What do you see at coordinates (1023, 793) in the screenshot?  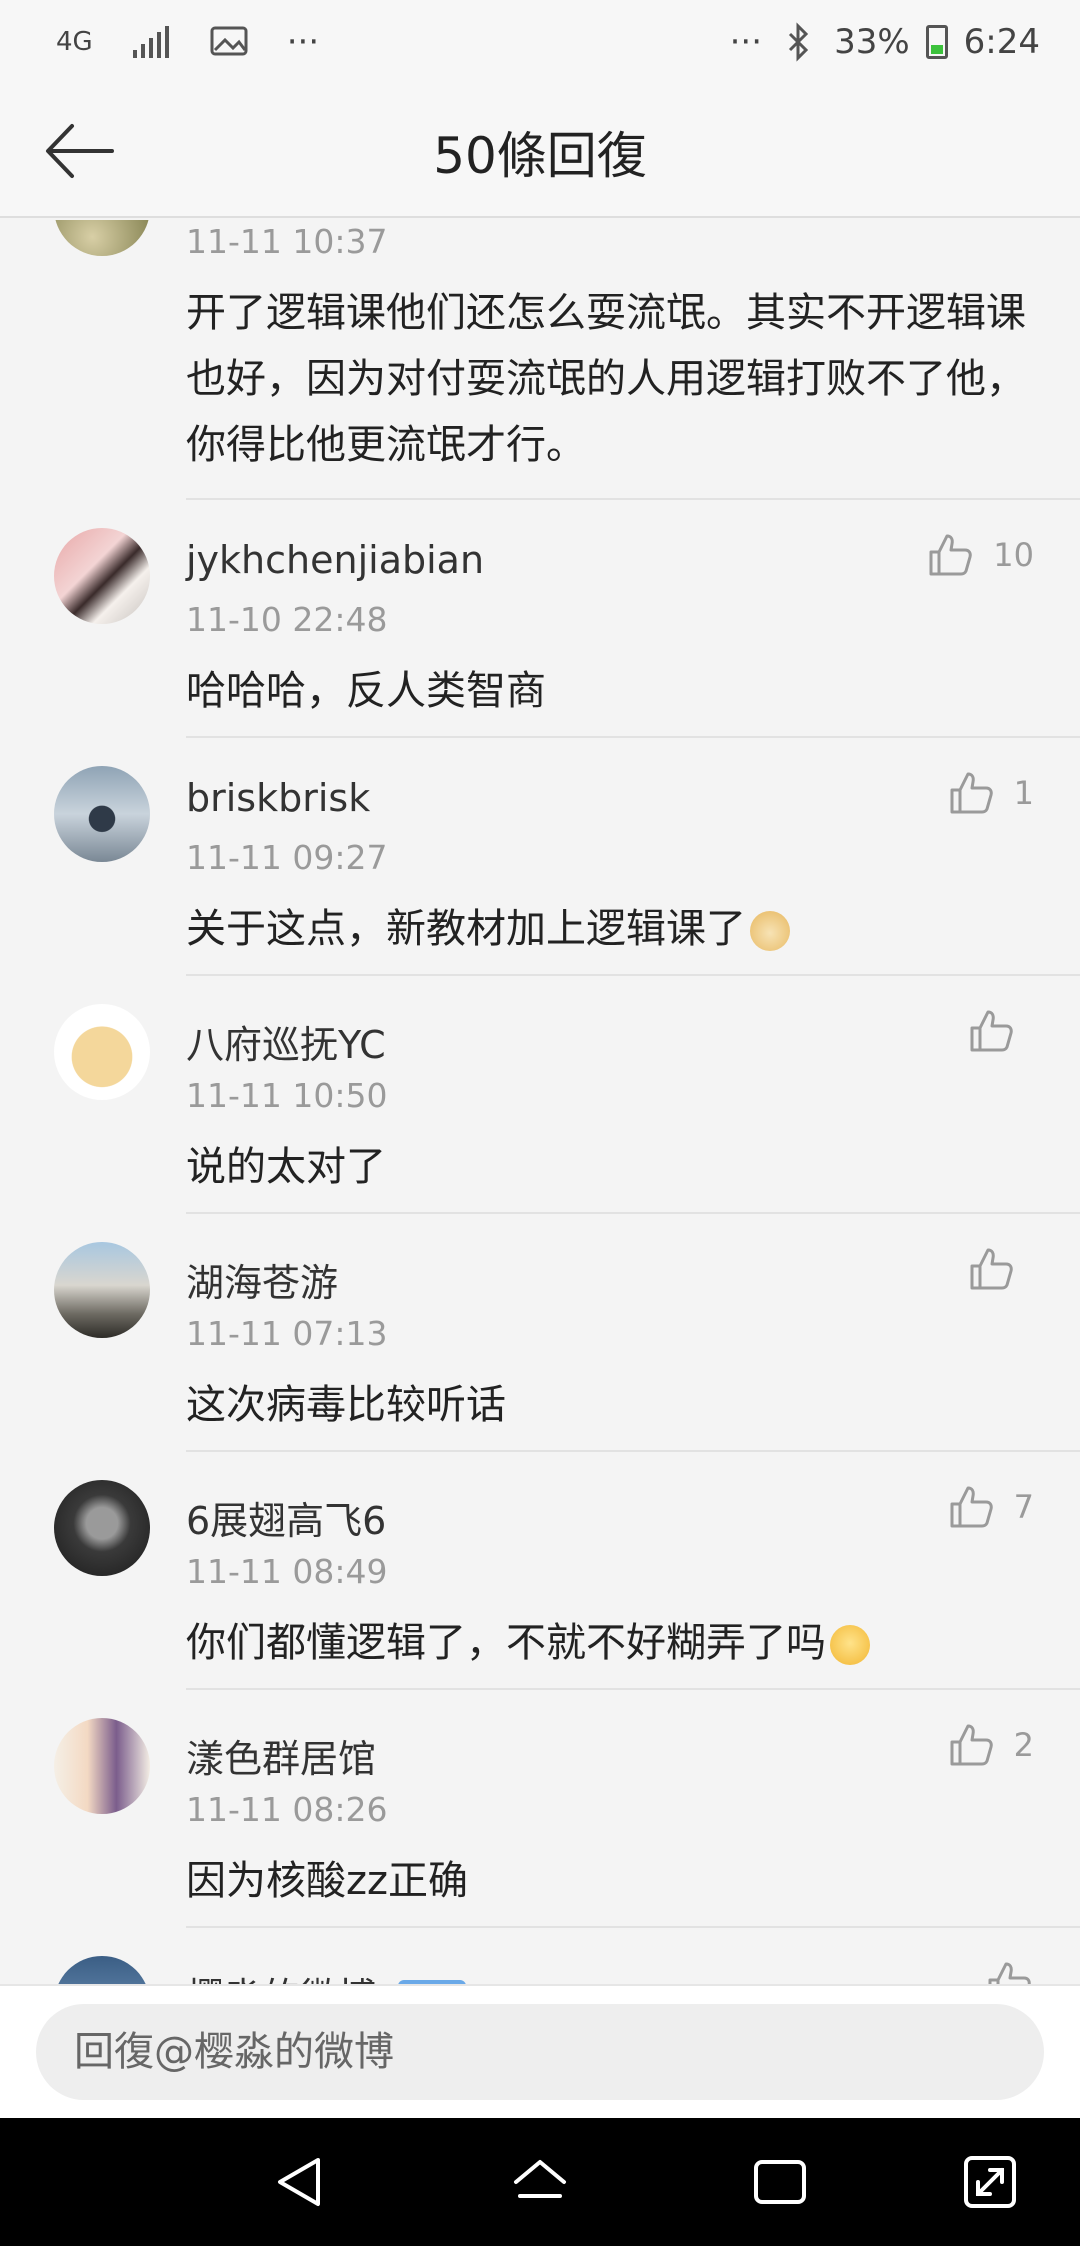 I see `like-count: 1` at bounding box center [1023, 793].